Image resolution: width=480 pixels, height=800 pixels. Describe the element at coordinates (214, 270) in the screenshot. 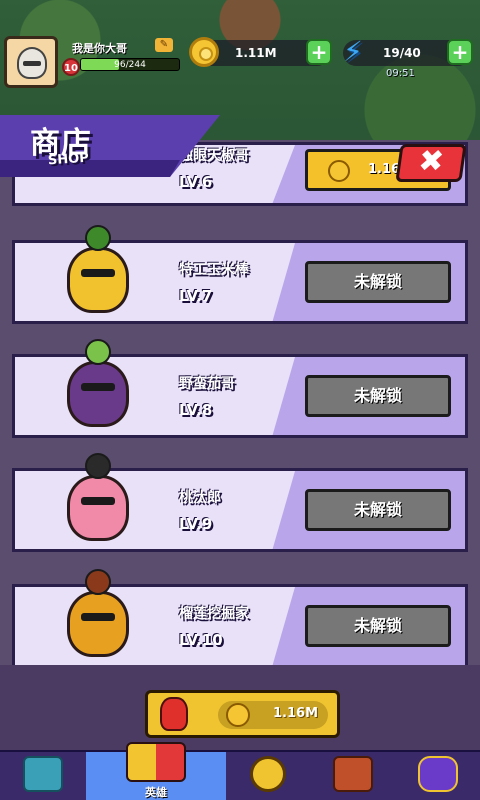

I see `hero-name: 特工玉米棒` at that location.